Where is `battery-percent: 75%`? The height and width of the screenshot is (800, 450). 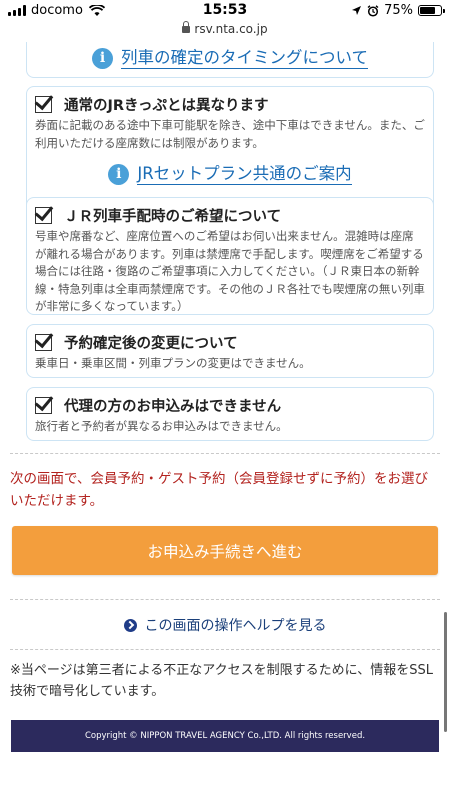 battery-percent: 75% is located at coordinates (398, 10).